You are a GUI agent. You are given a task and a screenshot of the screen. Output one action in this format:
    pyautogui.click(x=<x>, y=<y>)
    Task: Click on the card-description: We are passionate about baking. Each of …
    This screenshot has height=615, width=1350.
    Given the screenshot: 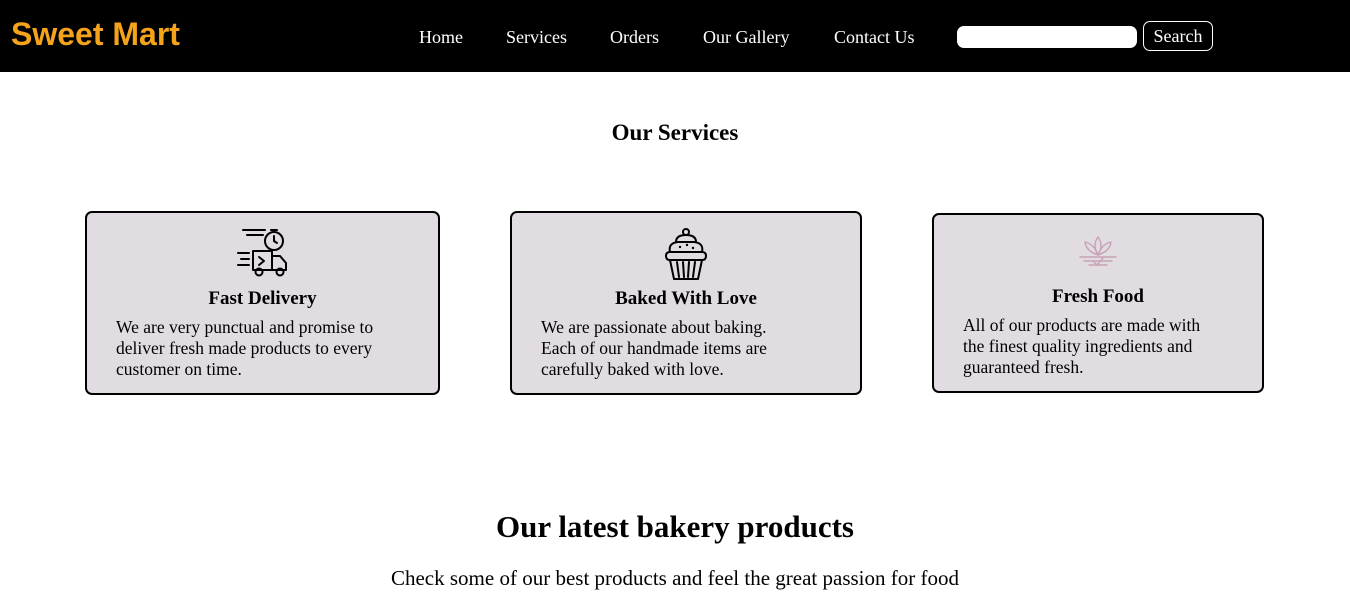 What is the action you would take?
    pyautogui.click(x=654, y=348)
    